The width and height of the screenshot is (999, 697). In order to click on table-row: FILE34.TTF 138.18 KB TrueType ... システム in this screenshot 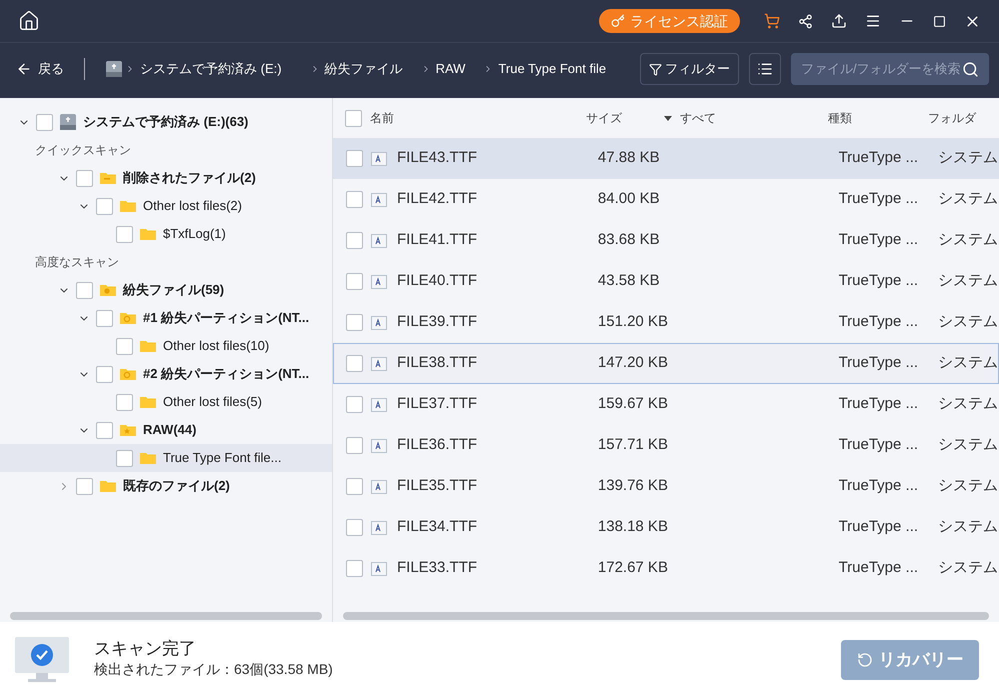, I will do `click(666, 527)`.